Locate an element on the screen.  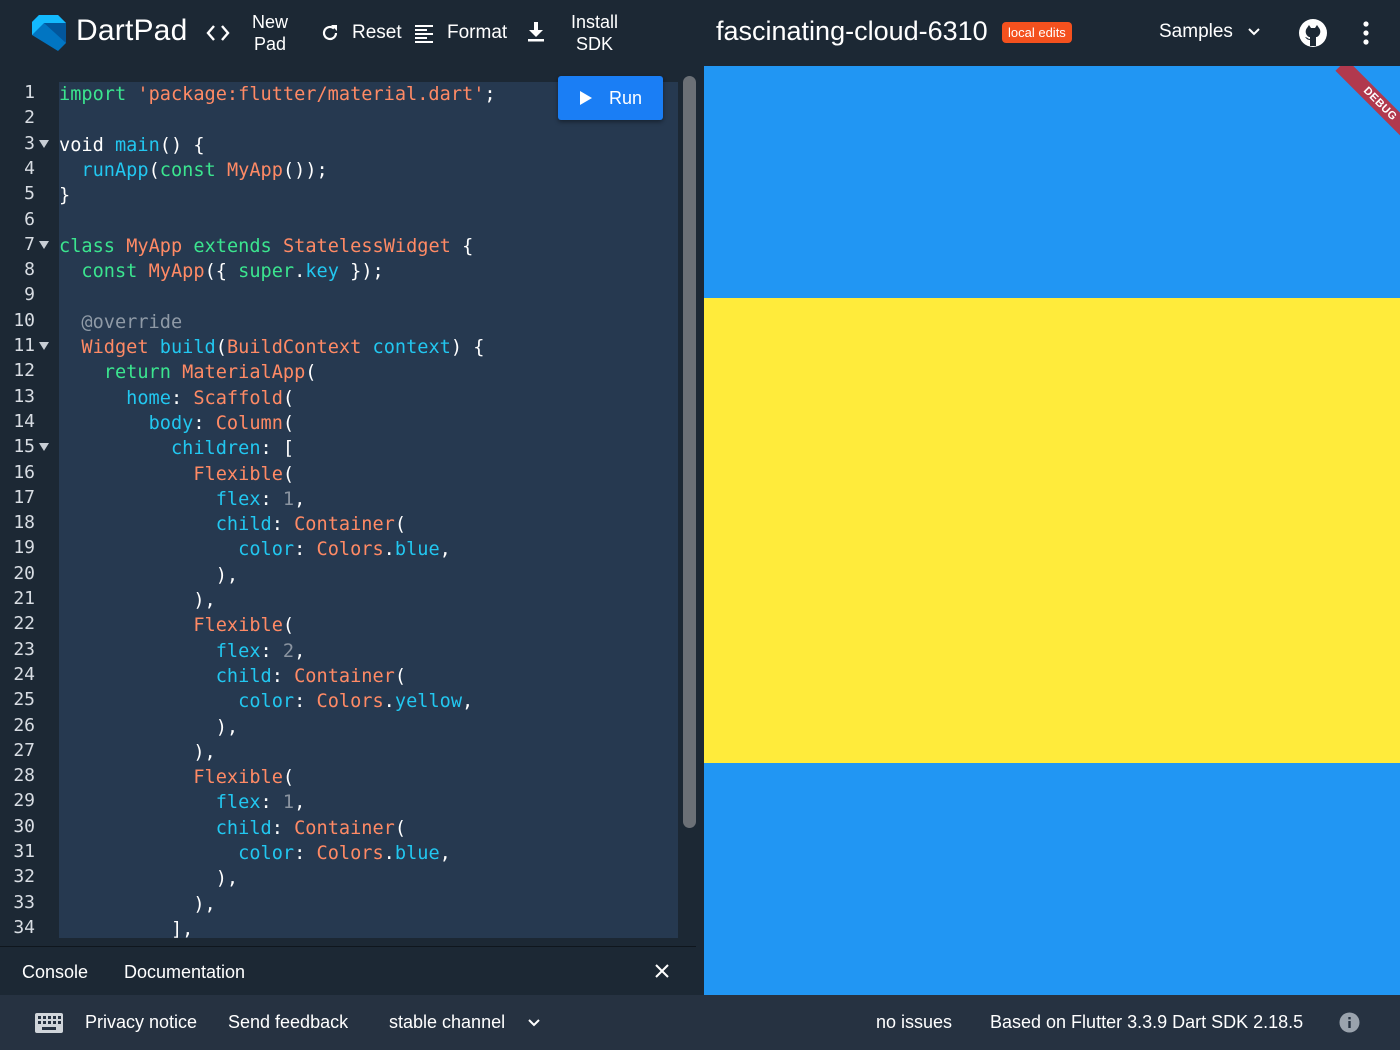
install-sdk-button: Install SDK is located at coordinates (594, 33).